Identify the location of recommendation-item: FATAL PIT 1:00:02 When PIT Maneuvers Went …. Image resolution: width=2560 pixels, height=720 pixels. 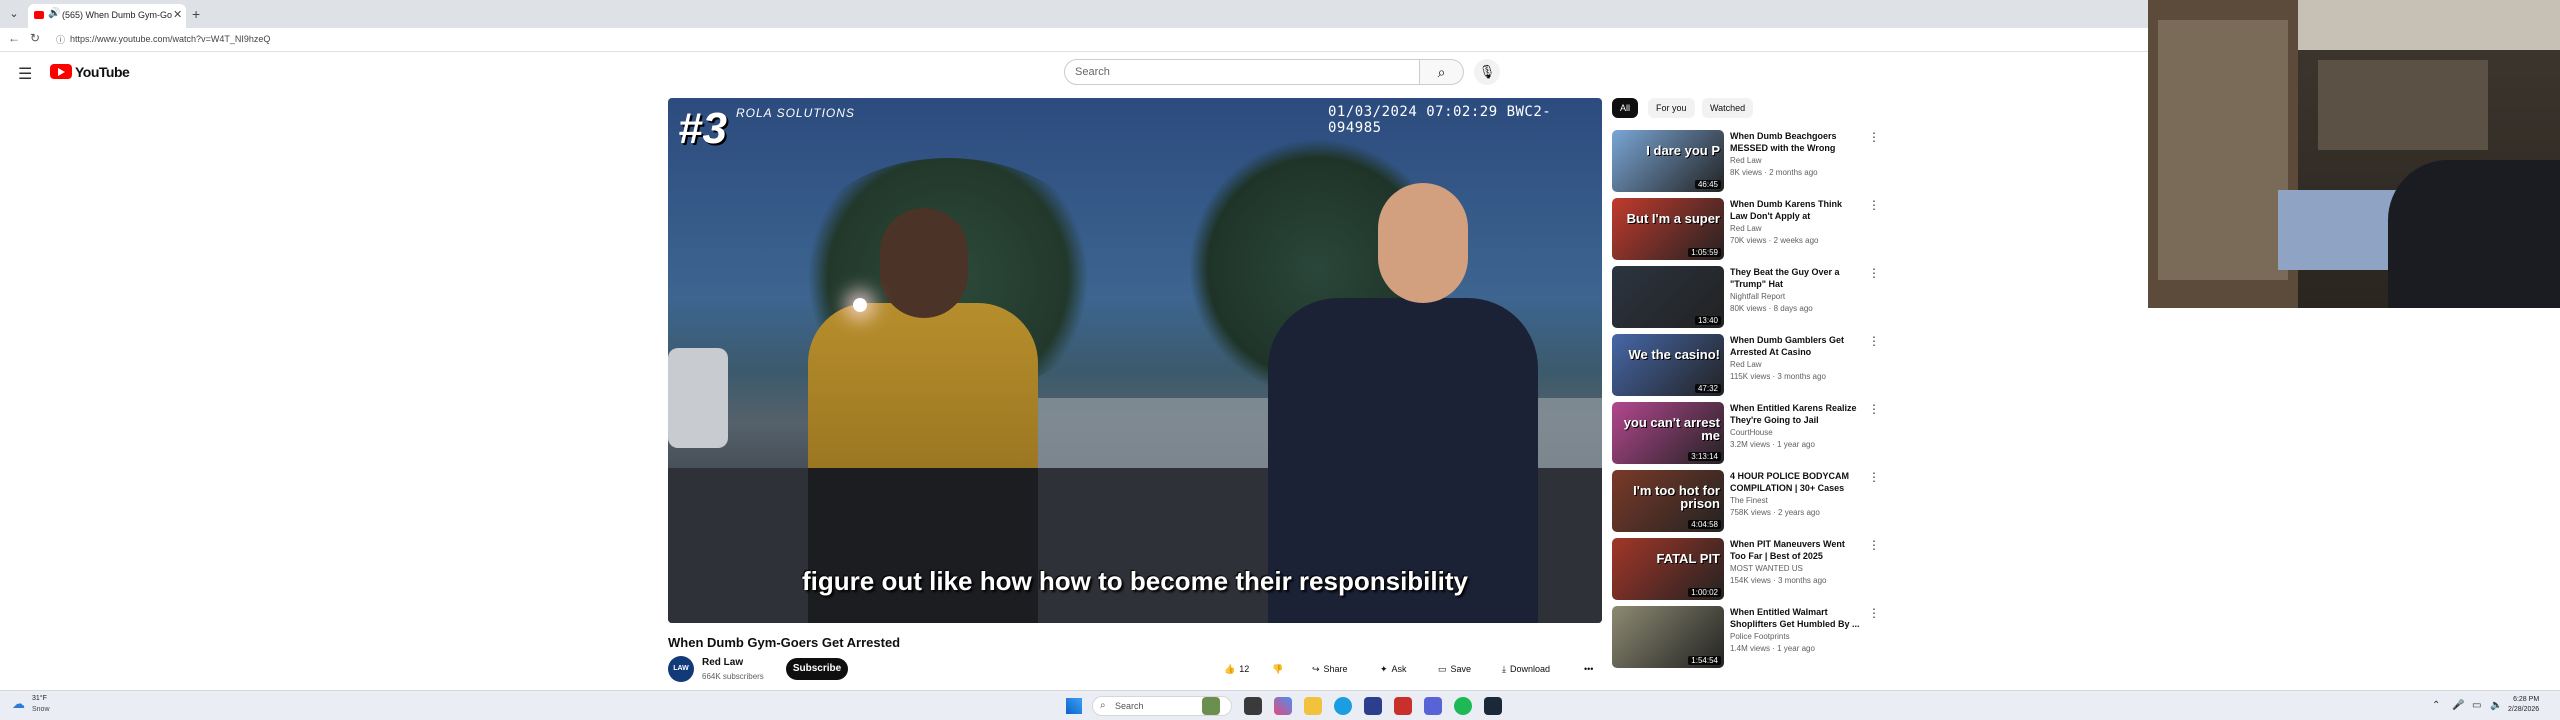
(1747, 570).